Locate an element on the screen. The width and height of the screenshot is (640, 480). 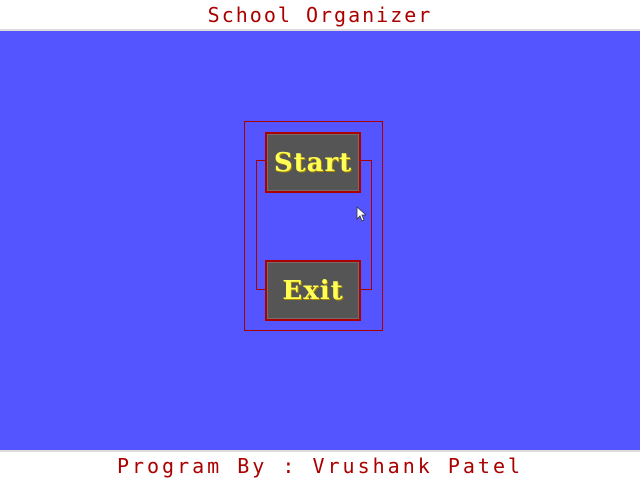
title-bar: School Organizer is located at coordinates (320, 15).